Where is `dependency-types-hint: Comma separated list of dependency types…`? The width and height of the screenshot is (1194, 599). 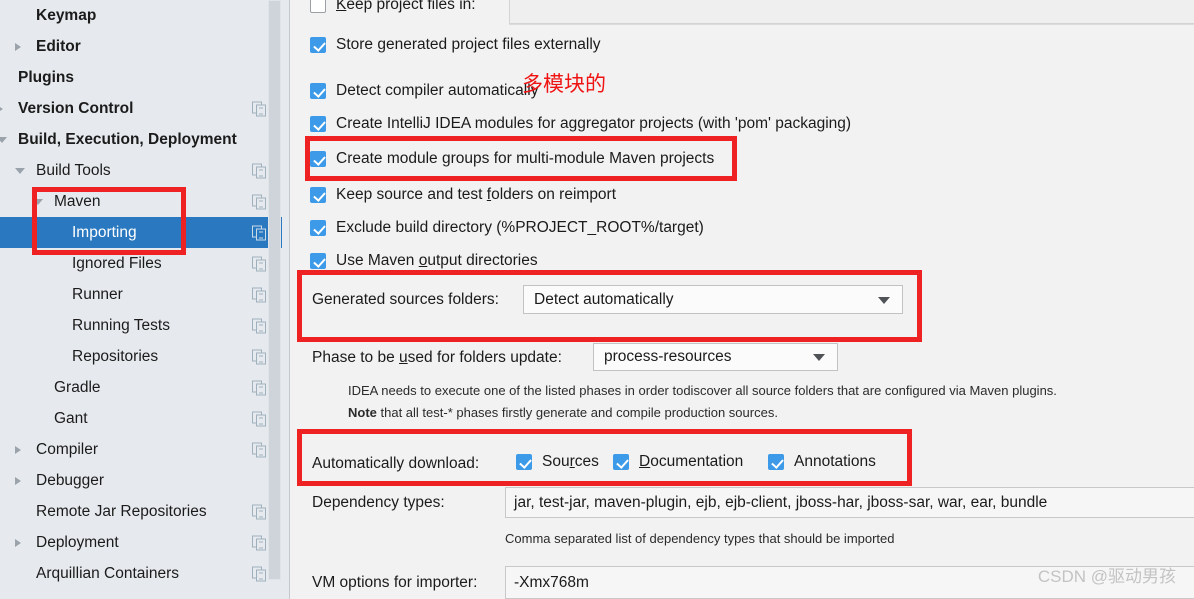 dependency-types-hint: Comma separated list of dependency types… is located at coordinates (700, 538).